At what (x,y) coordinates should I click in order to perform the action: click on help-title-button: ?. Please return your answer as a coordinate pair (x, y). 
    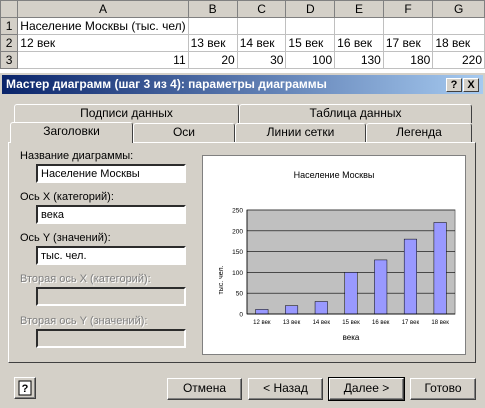
    Looking at the image, I should click on (454, 85).